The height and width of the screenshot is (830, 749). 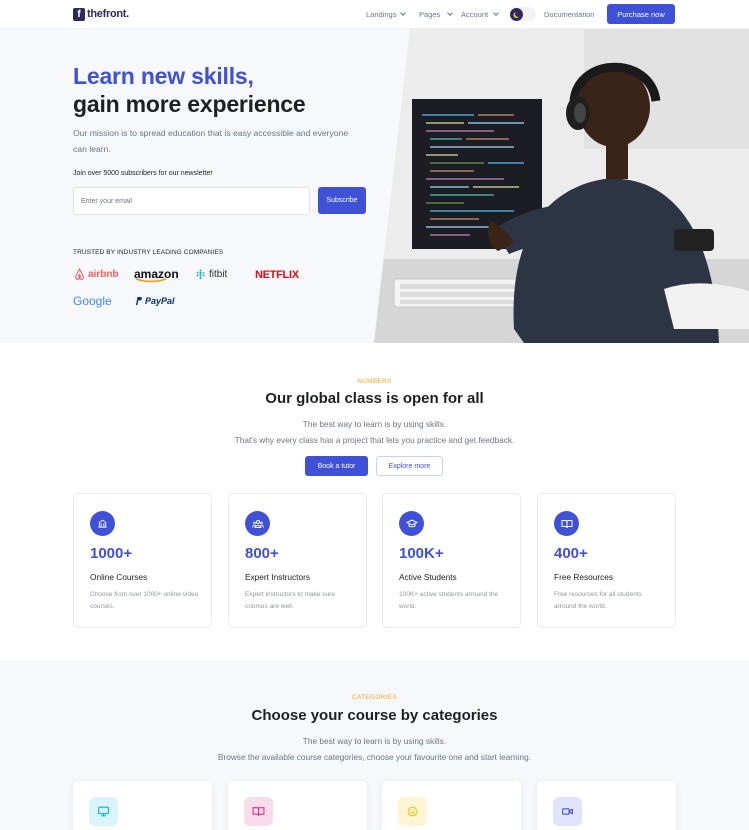 What do you see at coordinates (475, 14) in the screenshot?
I see `nav-account-label: Account` at bounding box center [475, 14].